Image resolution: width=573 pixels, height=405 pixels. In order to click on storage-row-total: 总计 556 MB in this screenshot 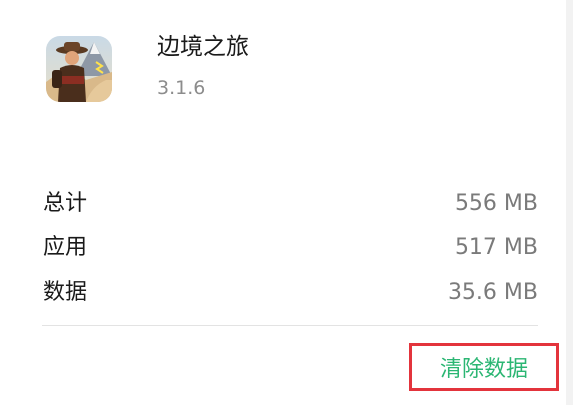, I will do `click(290, 204)`.